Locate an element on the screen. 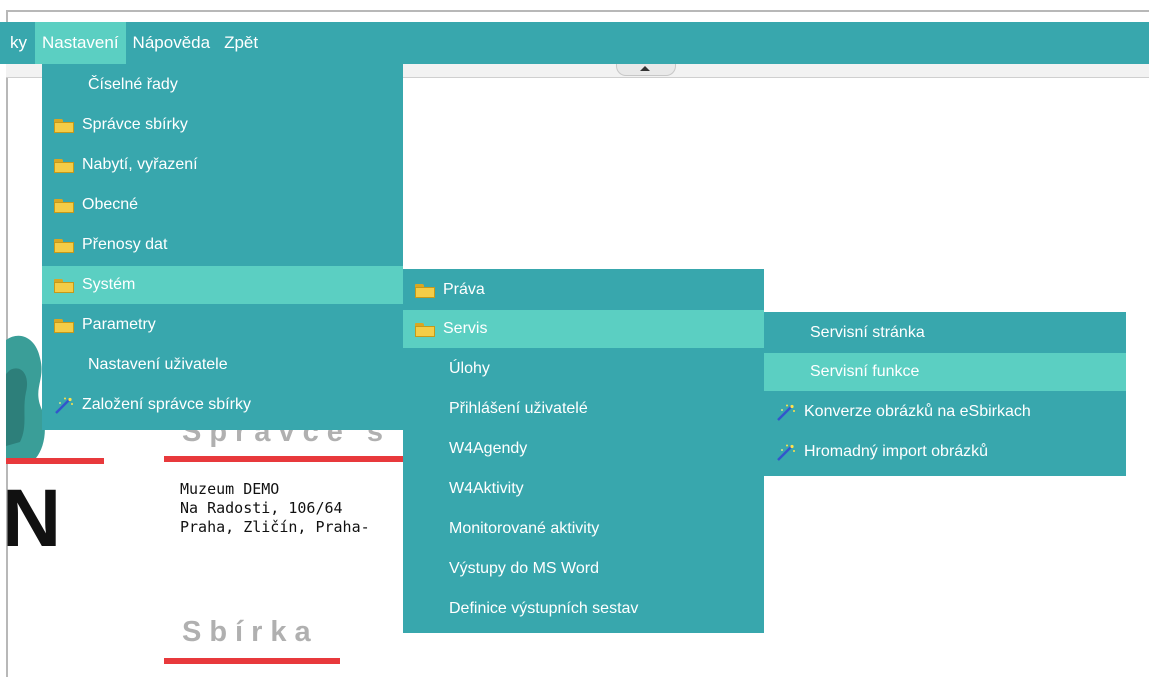  menu-item-label: Výstupy do MS Word is located at coordinates (524, 568).